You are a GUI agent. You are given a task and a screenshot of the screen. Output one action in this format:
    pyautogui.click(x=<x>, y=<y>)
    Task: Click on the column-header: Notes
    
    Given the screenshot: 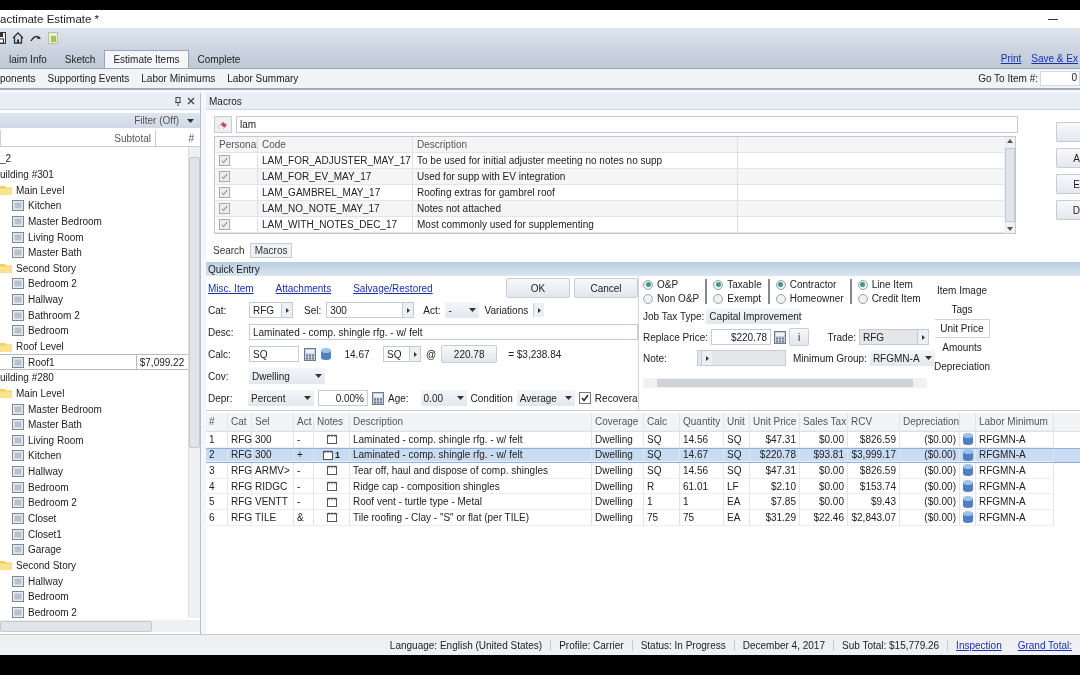 What is the action you would take?
    pyautogui.click(x=332, y=422)
    